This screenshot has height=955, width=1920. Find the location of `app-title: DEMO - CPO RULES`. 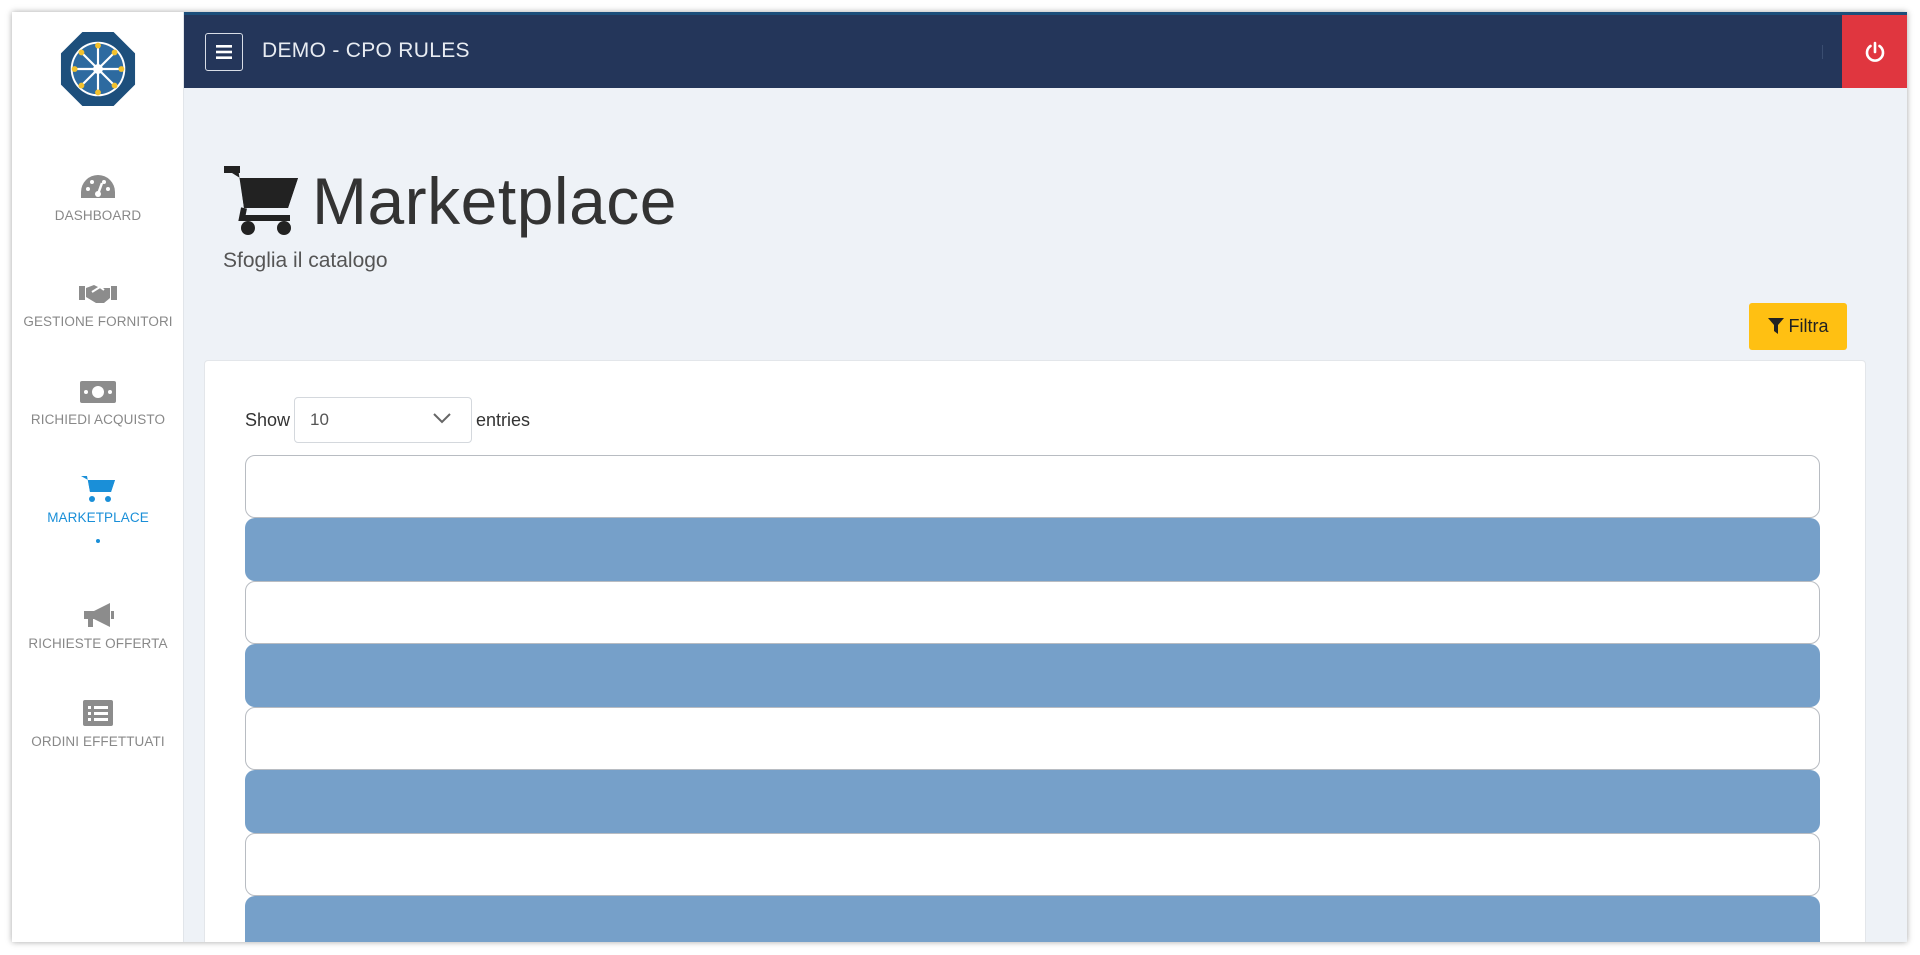

app-title: DEMO - CPO RULES is located at coordinates (366, 50).